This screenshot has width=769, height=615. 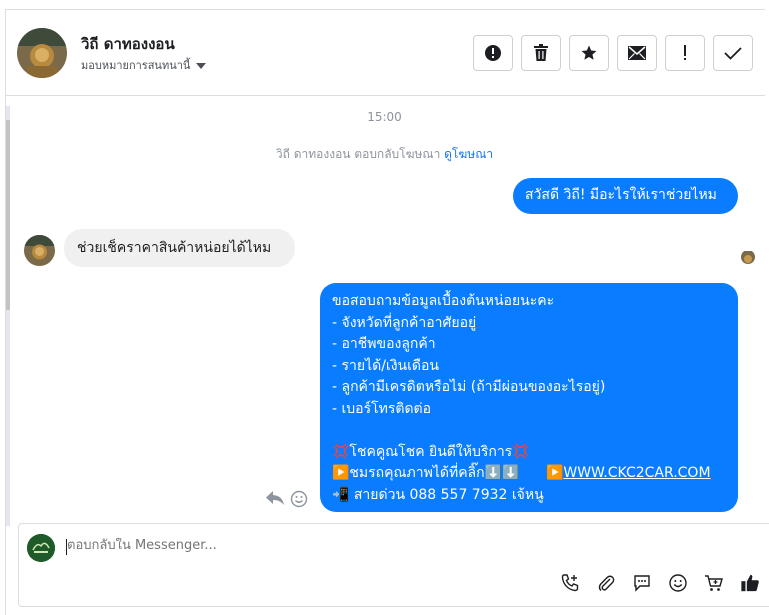 I want to click on outgoing-message: สวัสดี วิถี! มีอะไรให้เราช่วยไหม, so click(x=625, y=196).